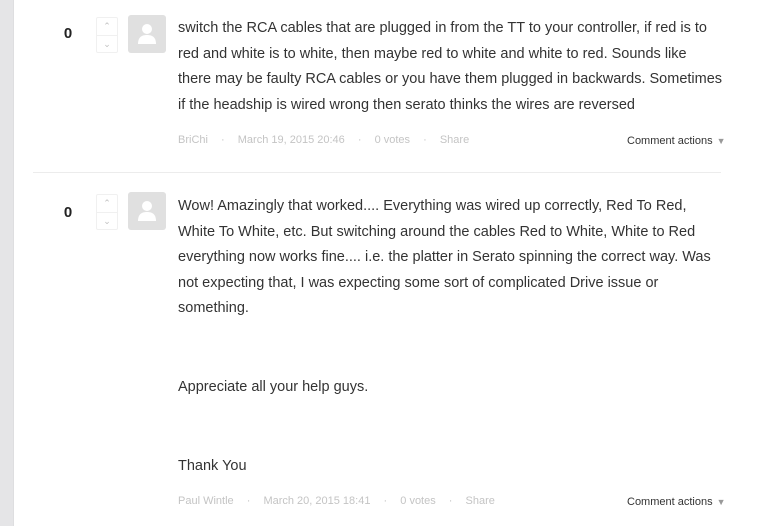 The width and height of the screenshot is (783, 526). Describe the element at coordinates (212, 465) in the screenshot. I see `comment-paragraph: Thank You` at that location.